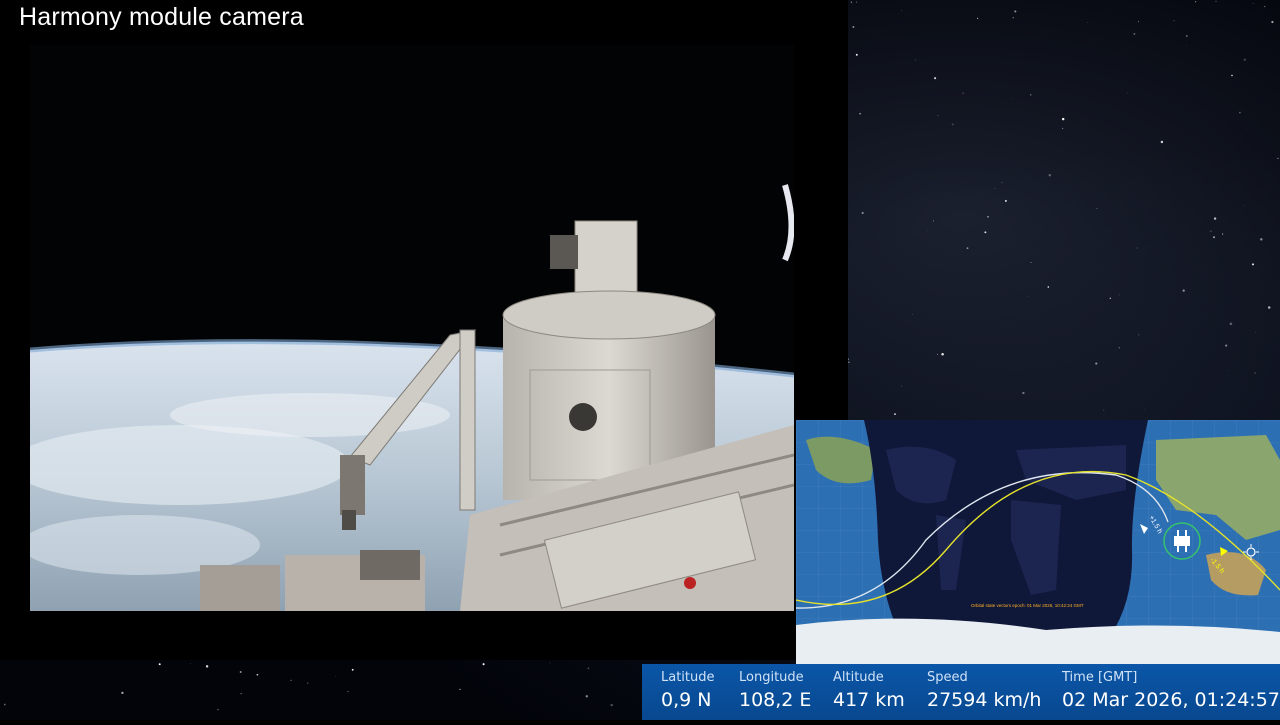  I want to click on time-label: Time [GMT], so click(1171, 677).